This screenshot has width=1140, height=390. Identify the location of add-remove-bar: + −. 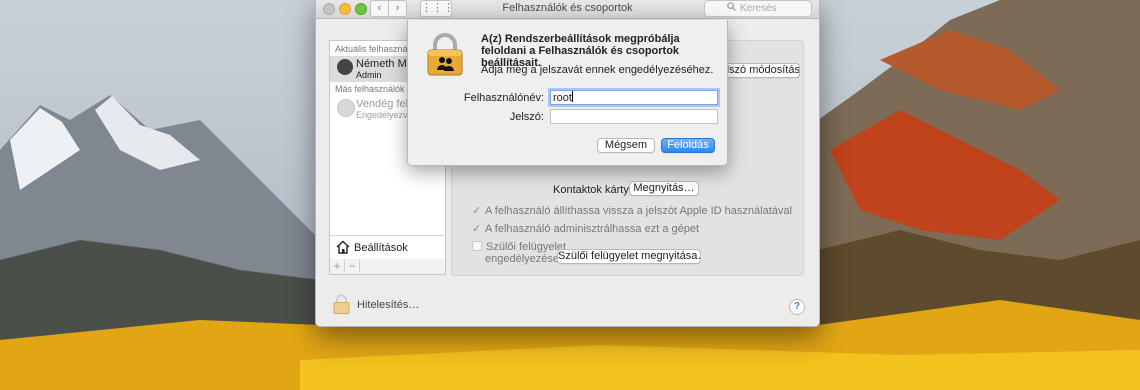
(387, 267).